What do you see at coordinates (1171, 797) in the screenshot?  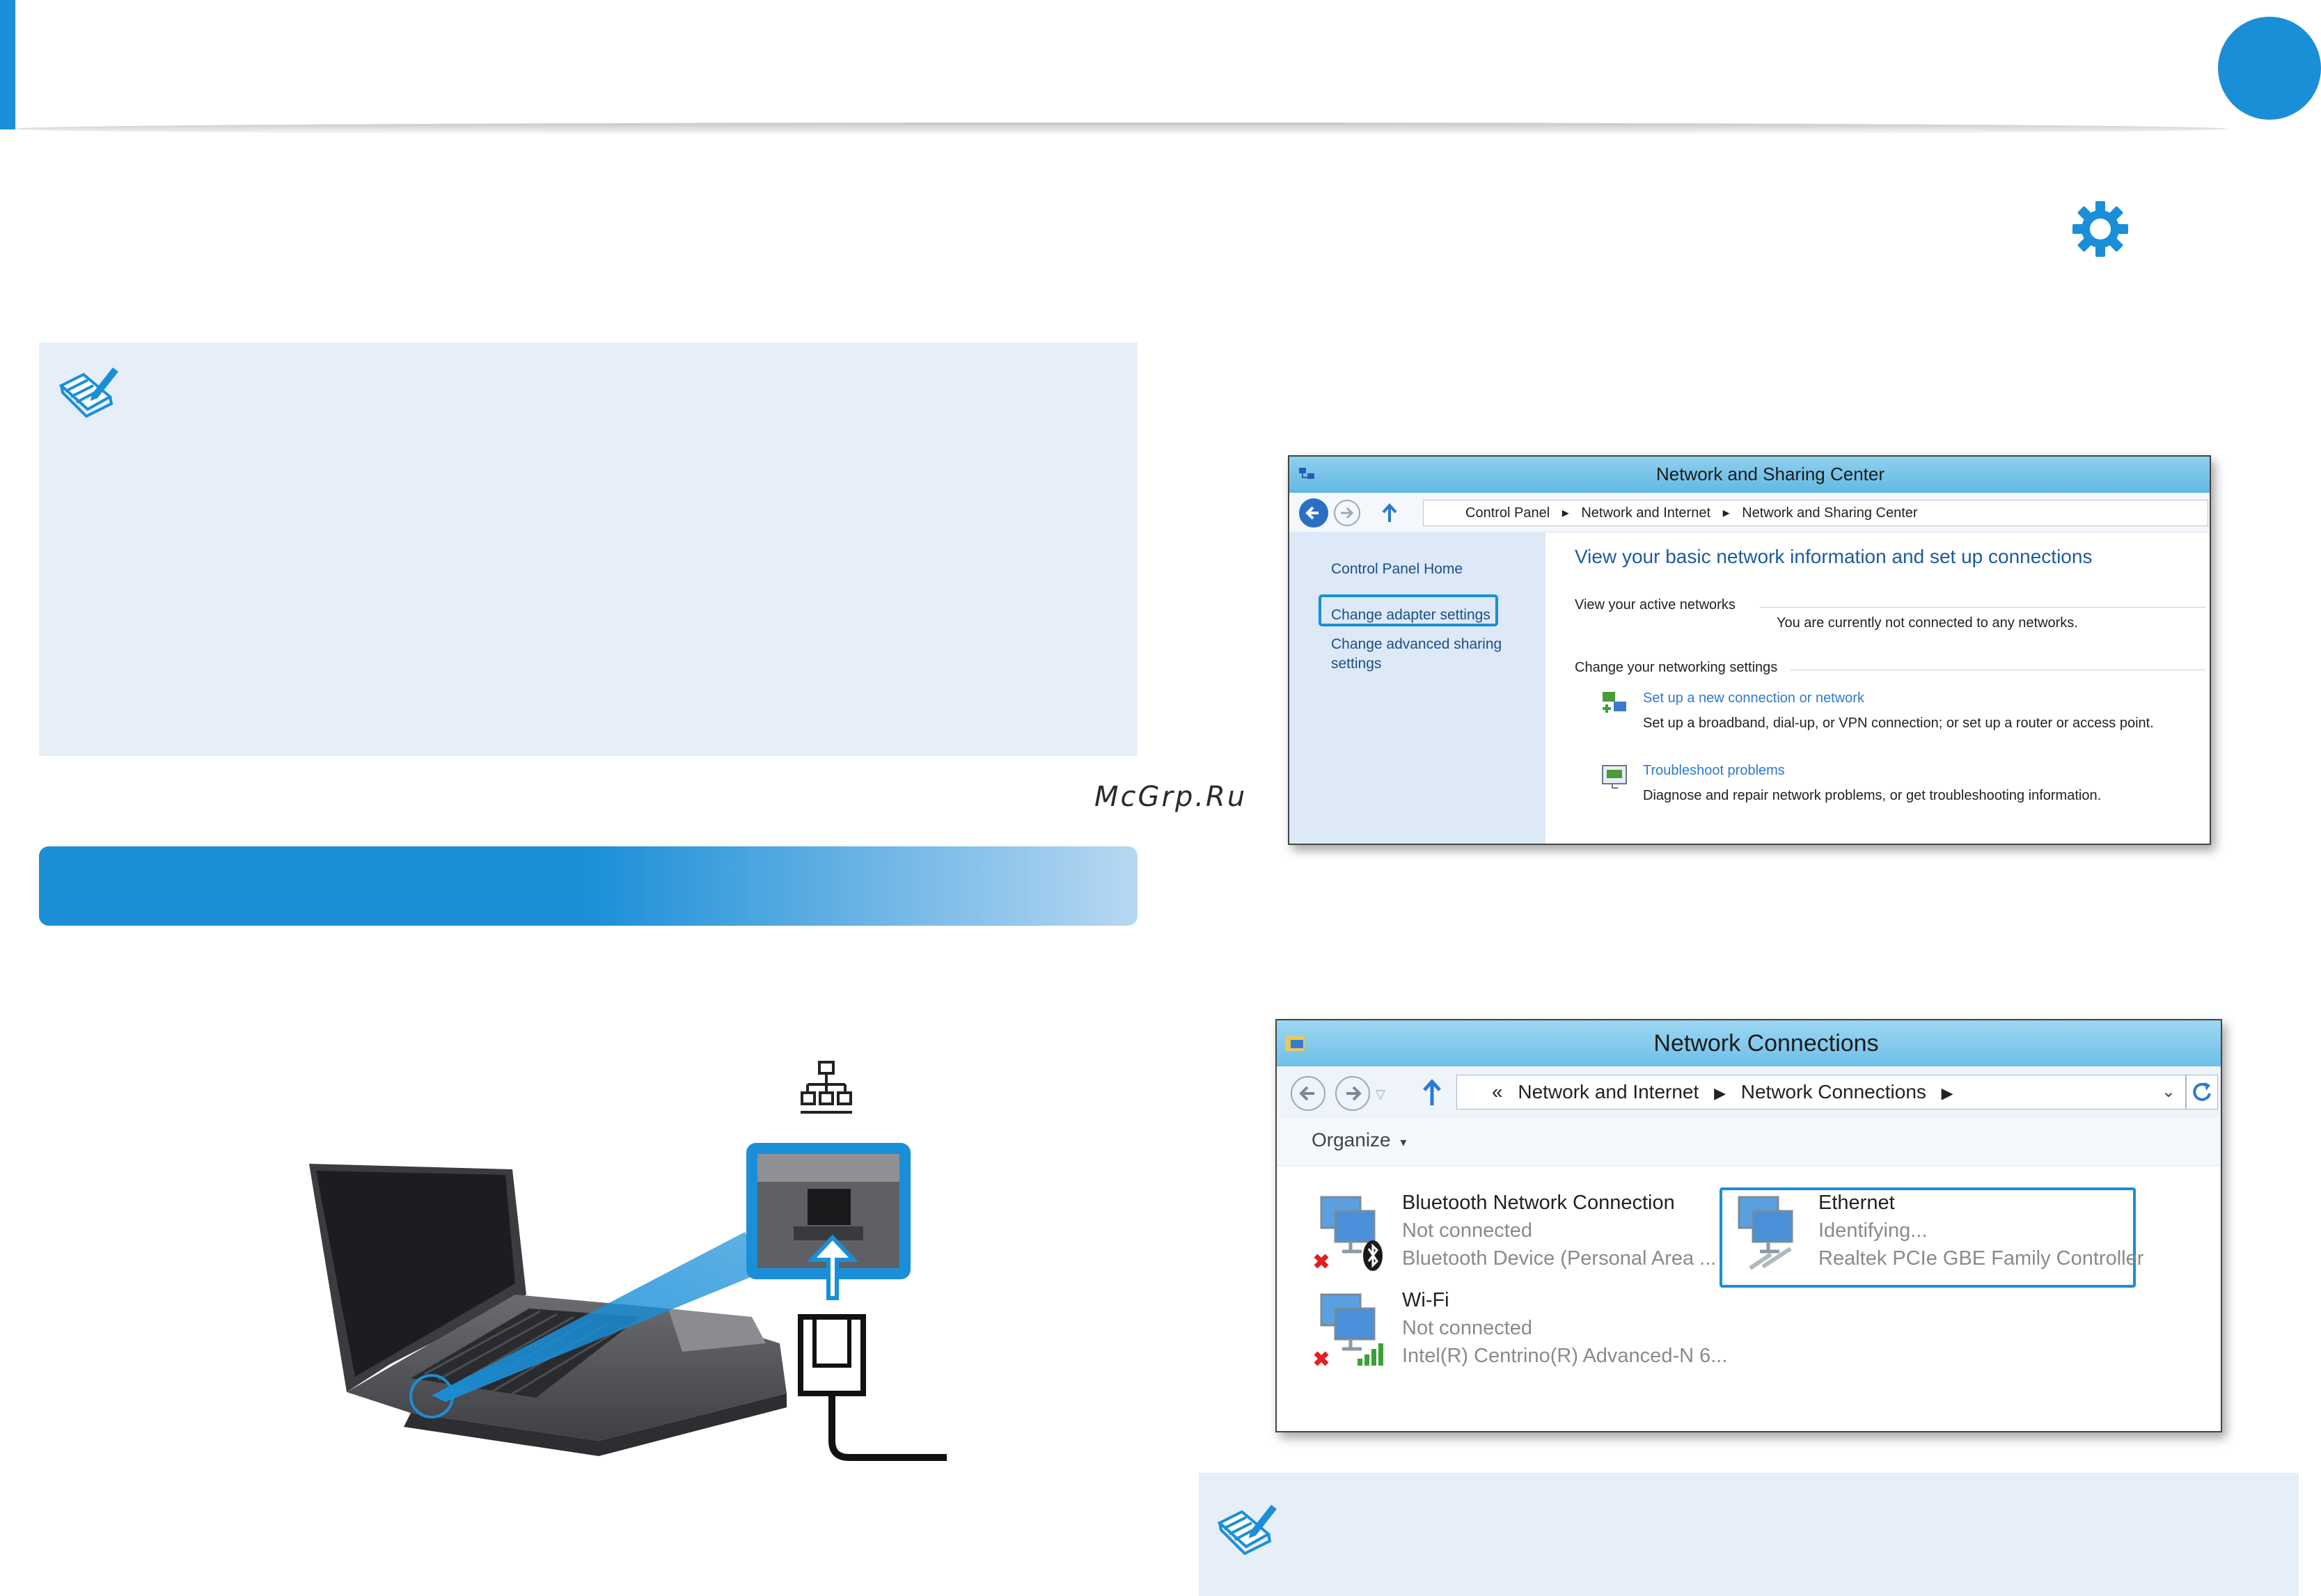 I see `watermark: McGrp.Ru` at bounding box center [1171, 797].